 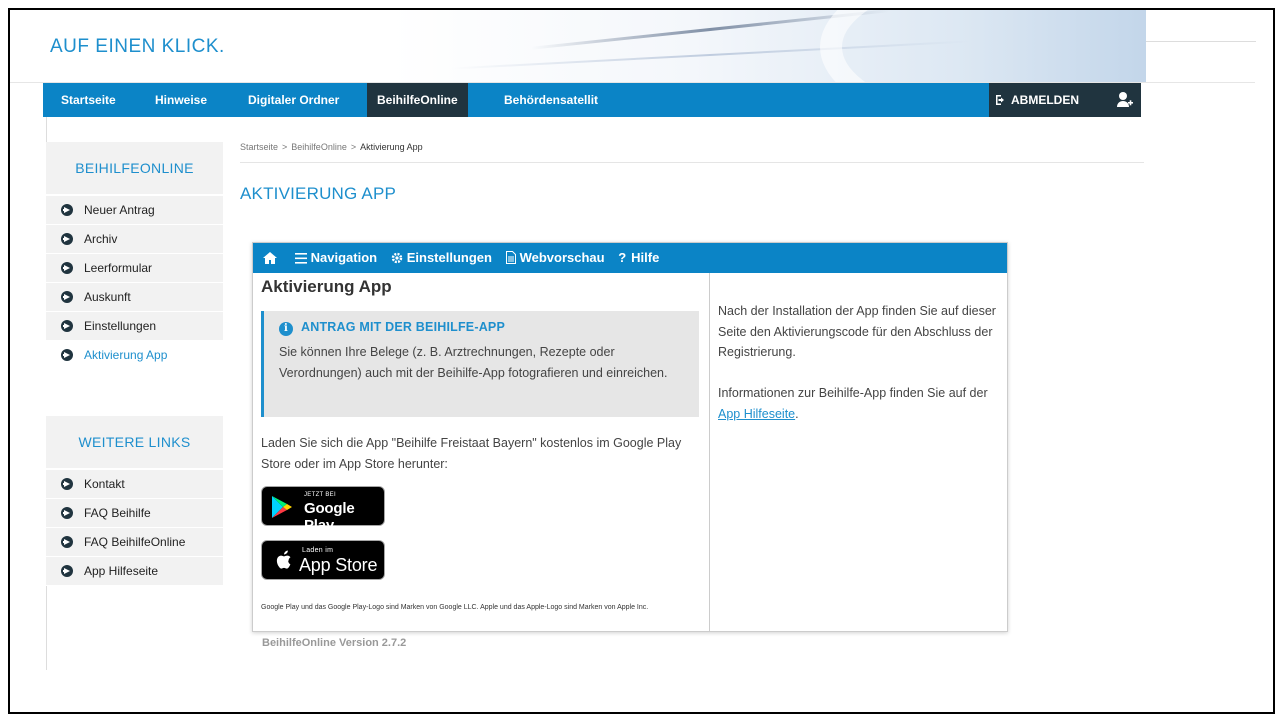 I want to click on sidebar-item-app-hilfeseite: App Hilfeseite, so click(x=134, y=571).